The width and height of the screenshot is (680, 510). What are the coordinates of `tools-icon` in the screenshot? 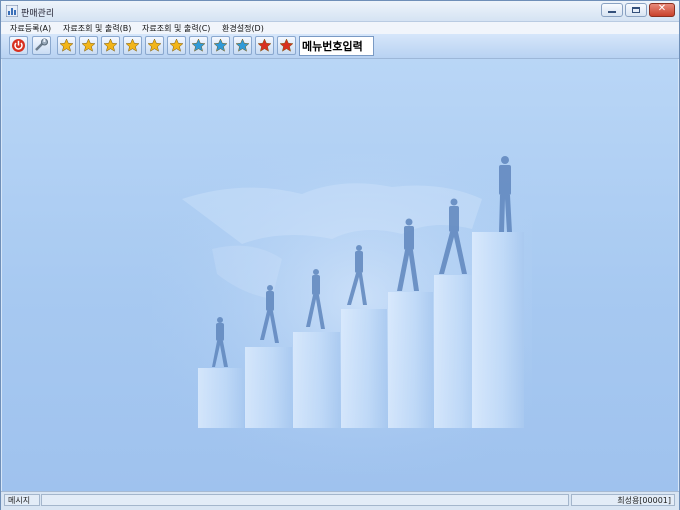 It's located at (41, 44).